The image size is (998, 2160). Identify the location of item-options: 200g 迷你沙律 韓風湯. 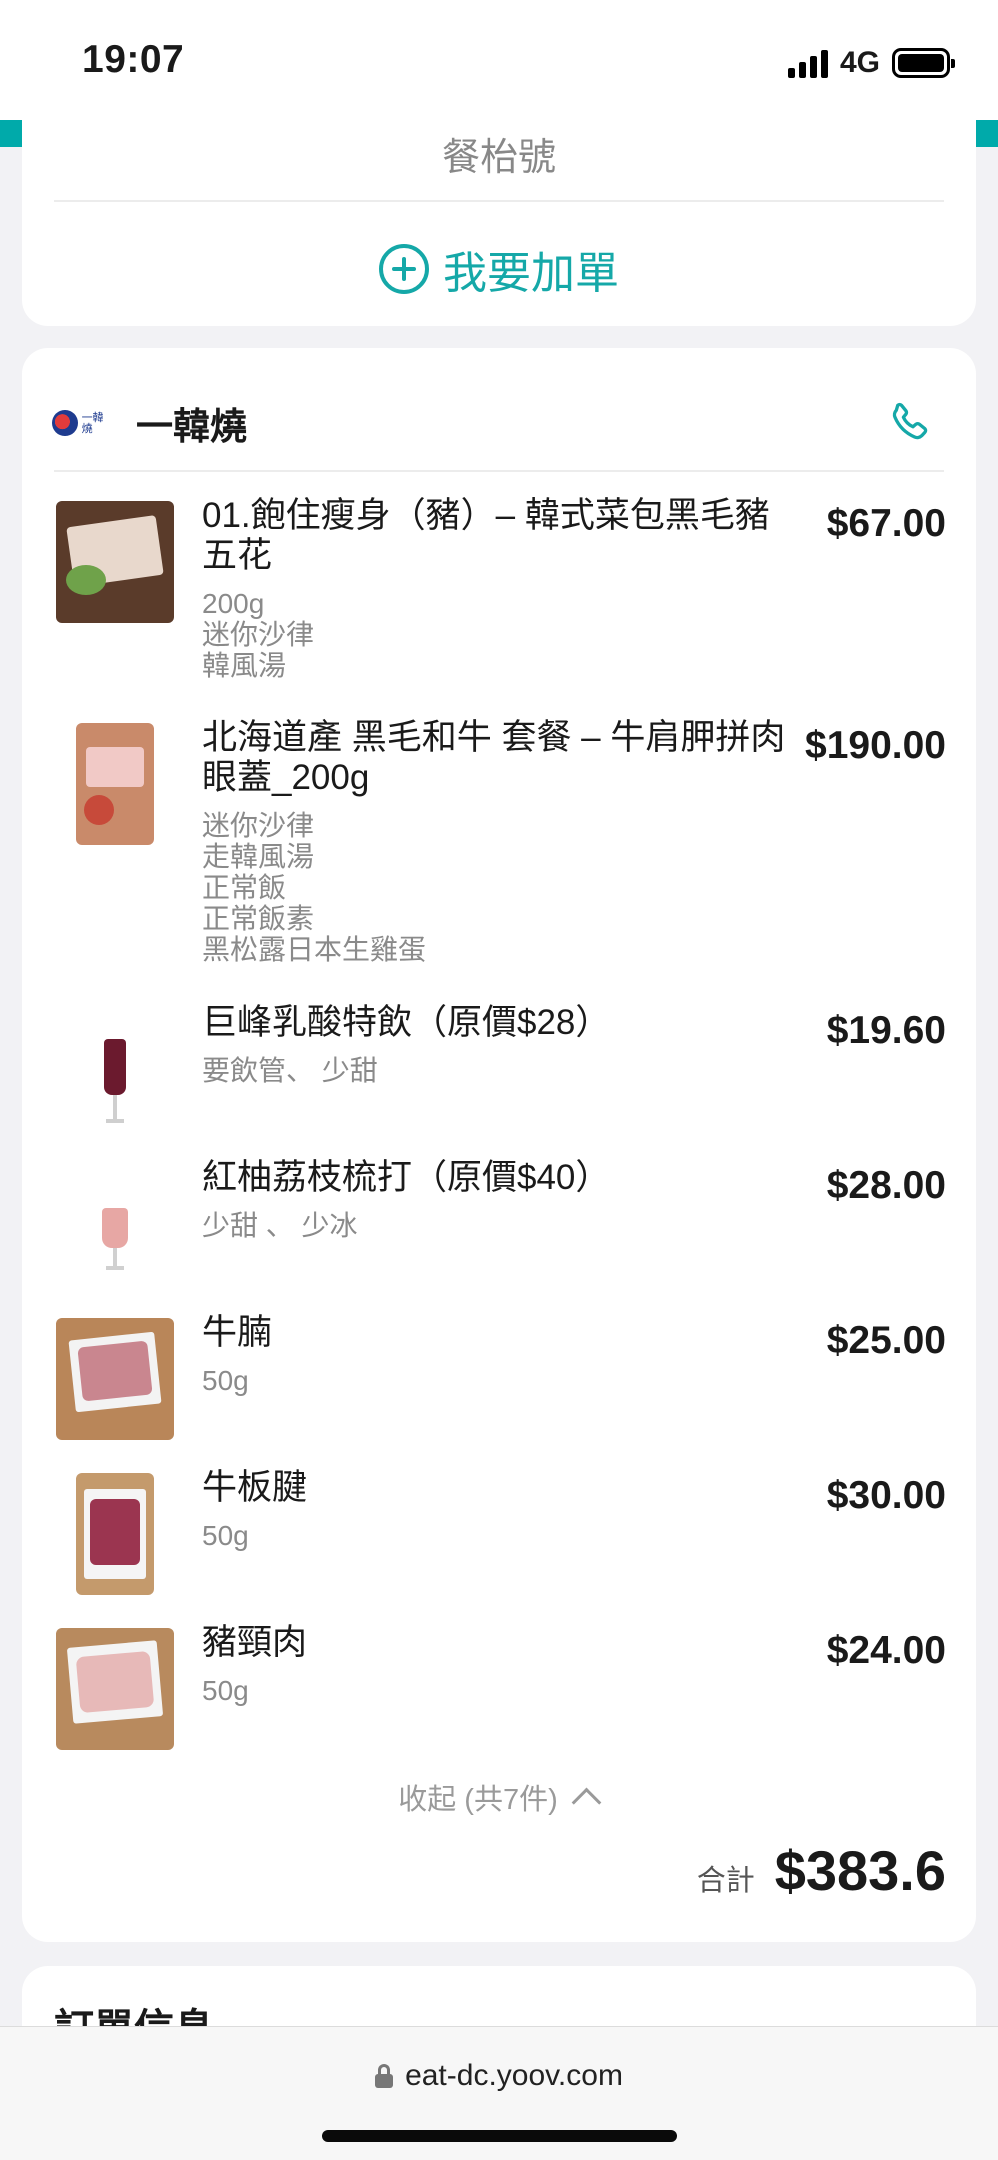
(258, 634).